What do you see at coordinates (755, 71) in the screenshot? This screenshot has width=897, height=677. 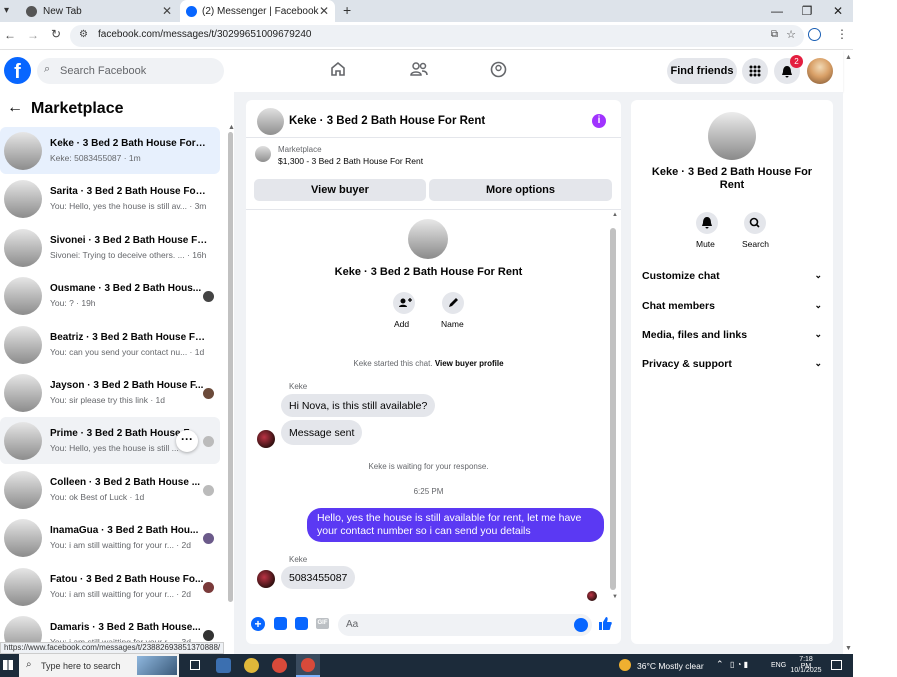 I see `menu-grid-icon` at bounding box center [755, 71].